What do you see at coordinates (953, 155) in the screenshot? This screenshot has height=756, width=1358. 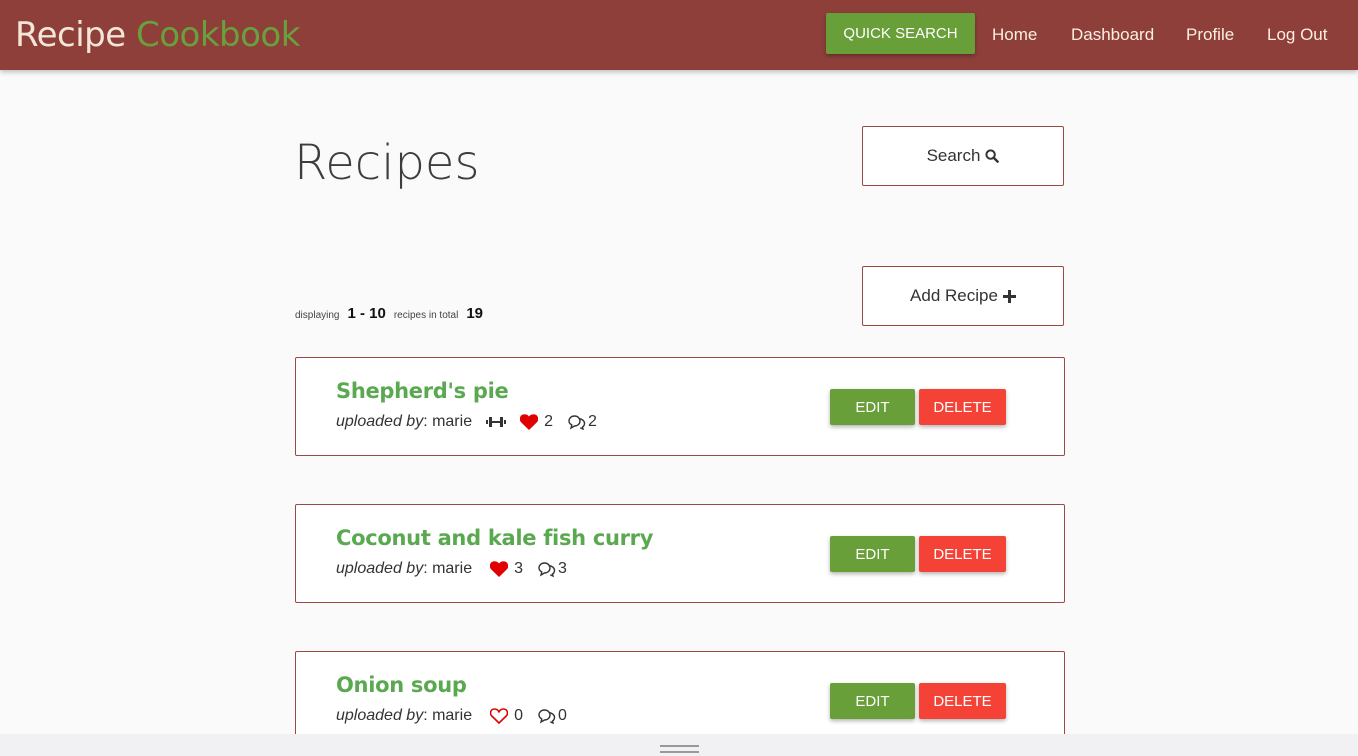 I see `search-button-label: Search` at bounding box center [953, 155].